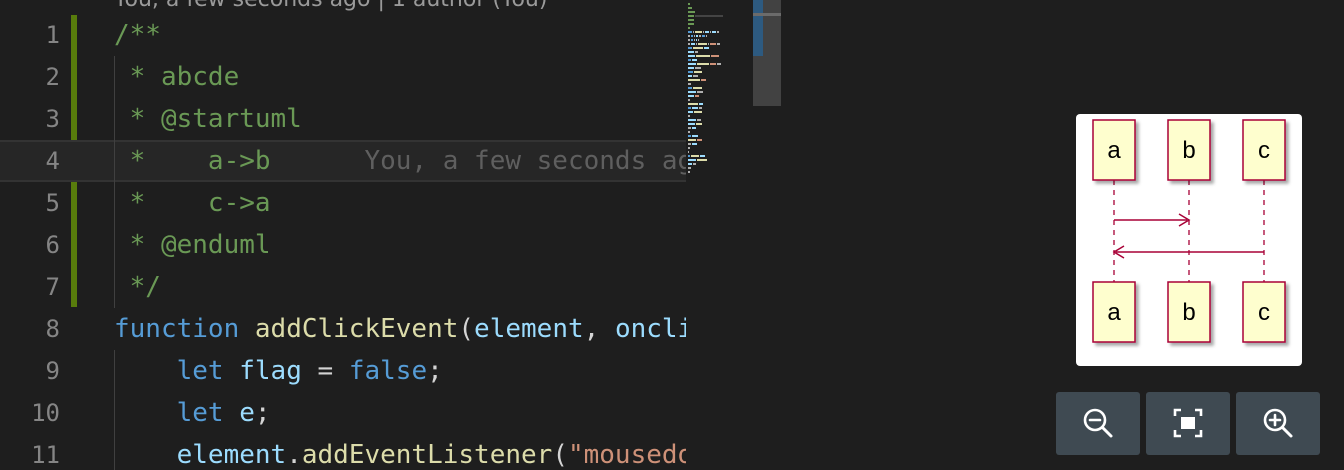  Describe the element at coordinates (719, 235) in the screenshot. I see `minimap` at that location.